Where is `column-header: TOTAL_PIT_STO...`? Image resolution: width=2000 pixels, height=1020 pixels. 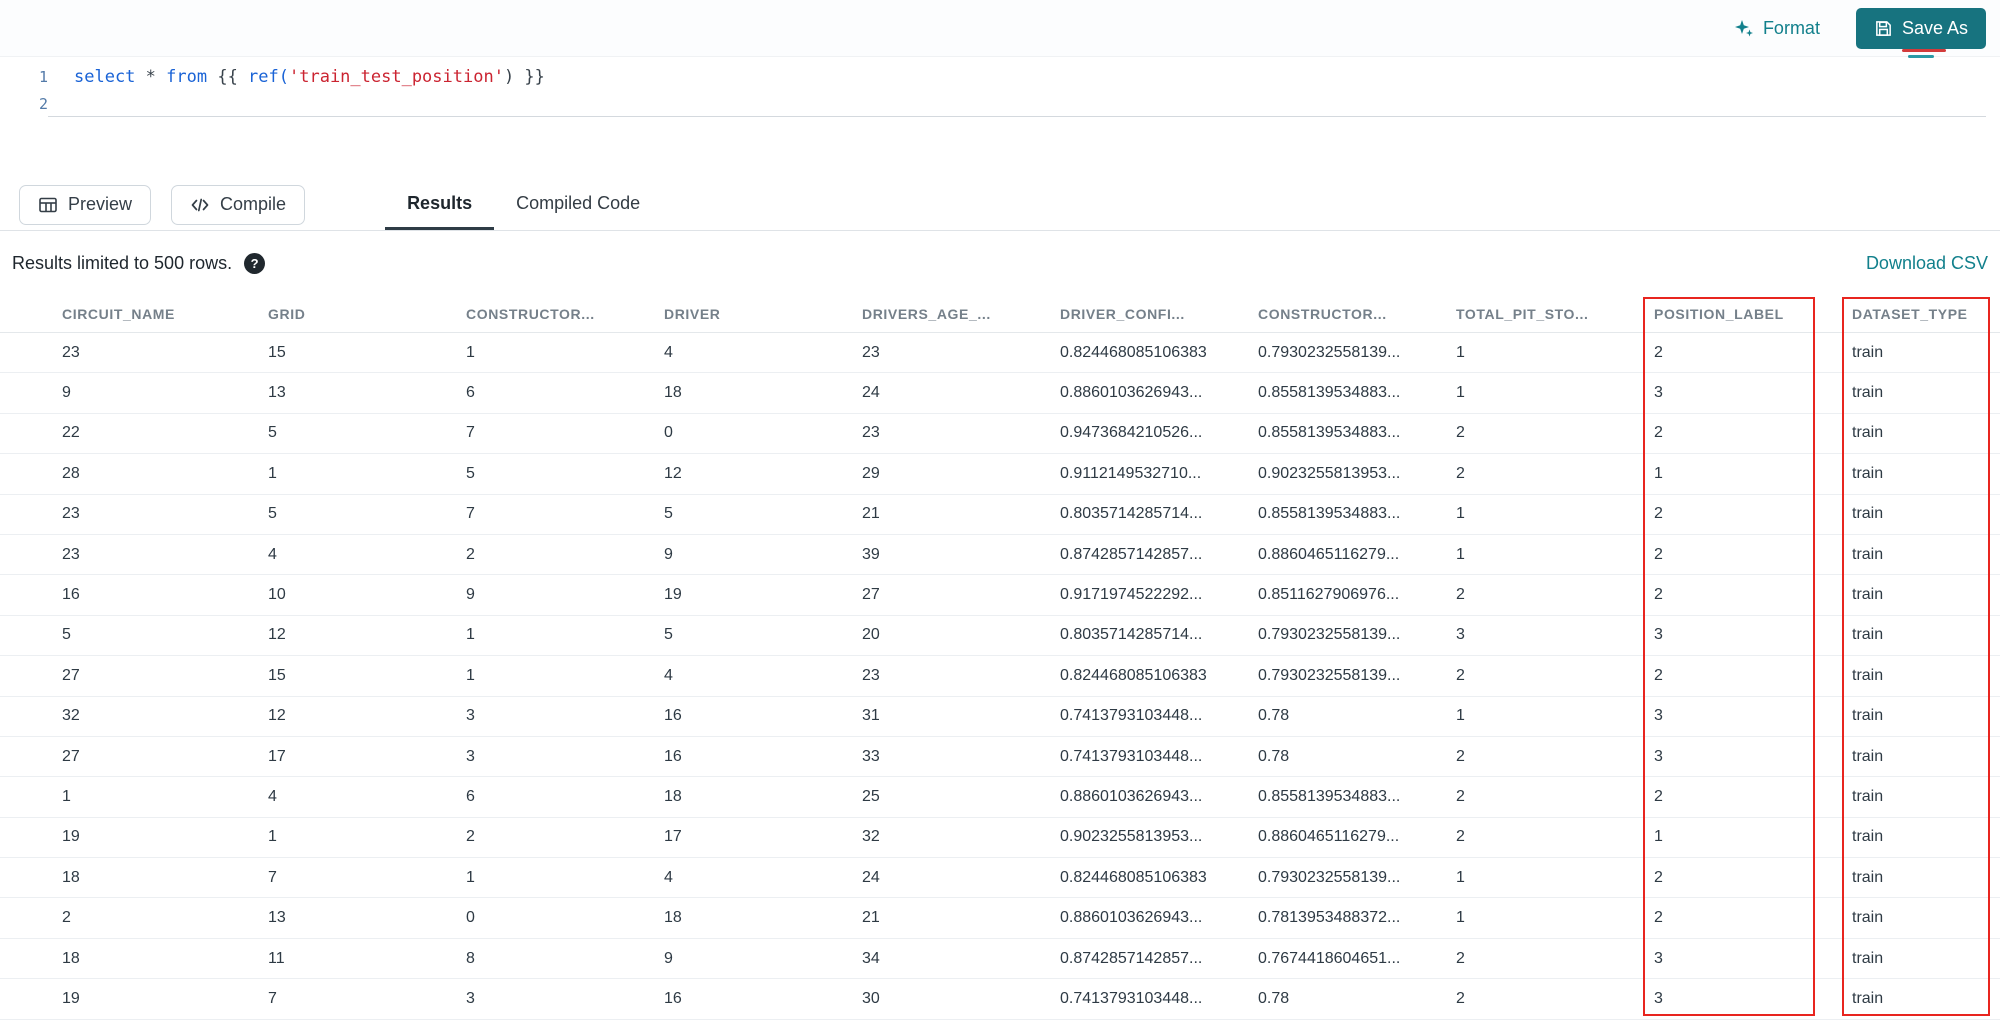
column-header: TOTAL_PIT_STO... is located at coordinates (1522, 313).